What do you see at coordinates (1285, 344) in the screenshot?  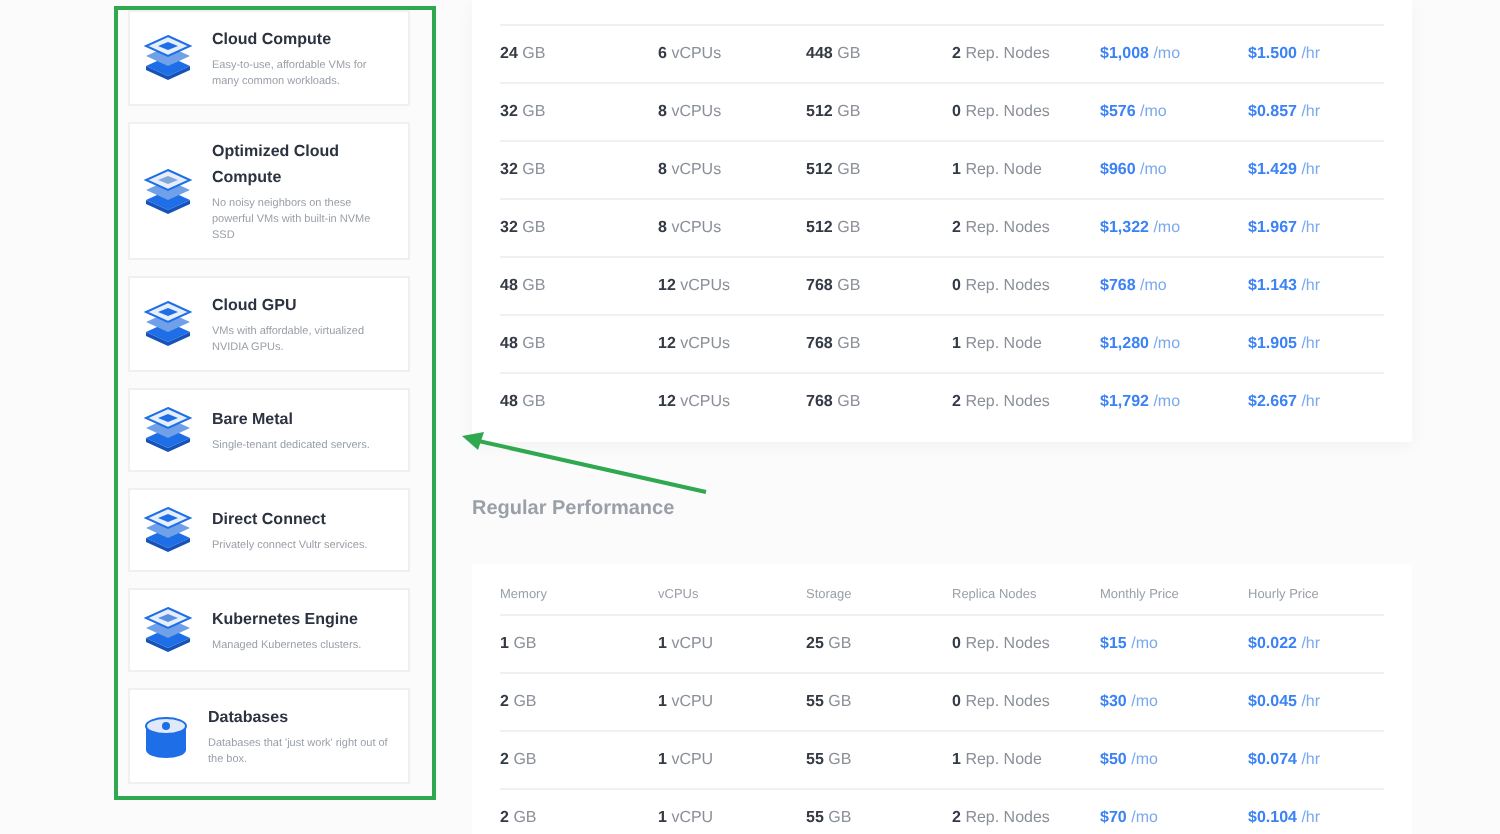 I see `table-cell-text: $1.905 /hr` at bounding box center [1285, 344].